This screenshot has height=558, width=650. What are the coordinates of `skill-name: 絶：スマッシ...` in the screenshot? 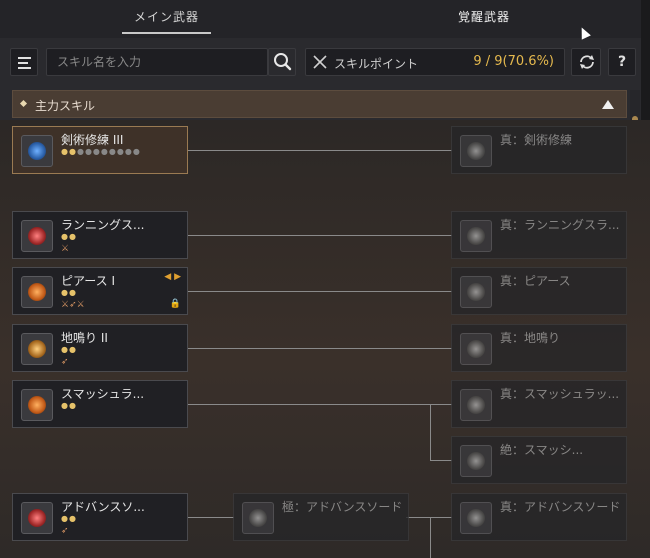 It's located at (542, 450).